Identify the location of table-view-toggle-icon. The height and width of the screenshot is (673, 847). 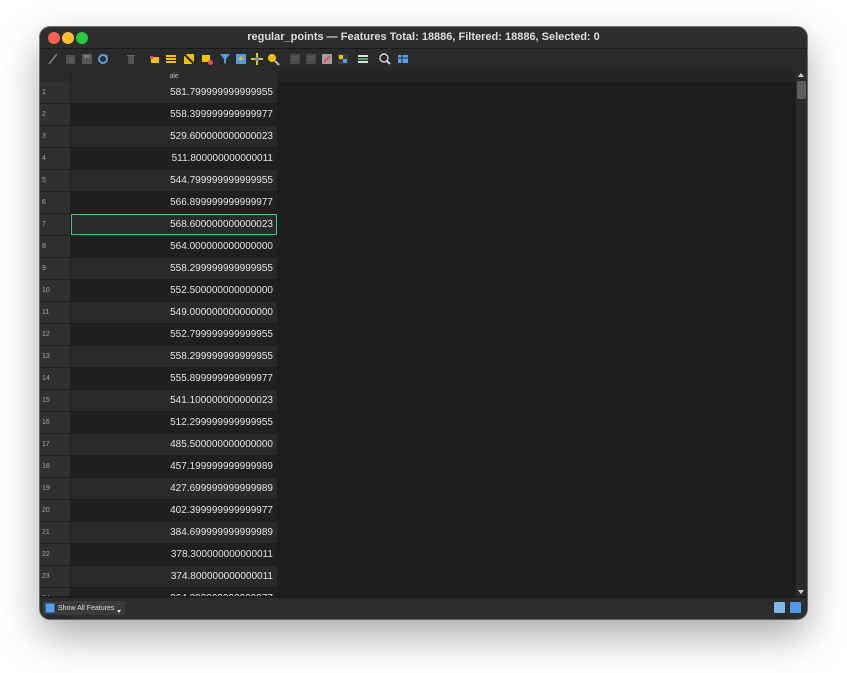
(795, 607).